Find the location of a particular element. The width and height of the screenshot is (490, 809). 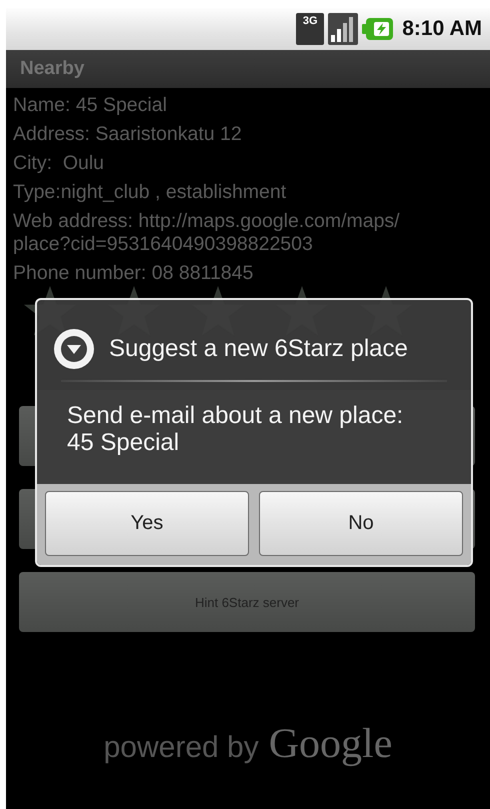

dialog-title: Suggest a new 6Starz place is located at coordinates (258, 349).